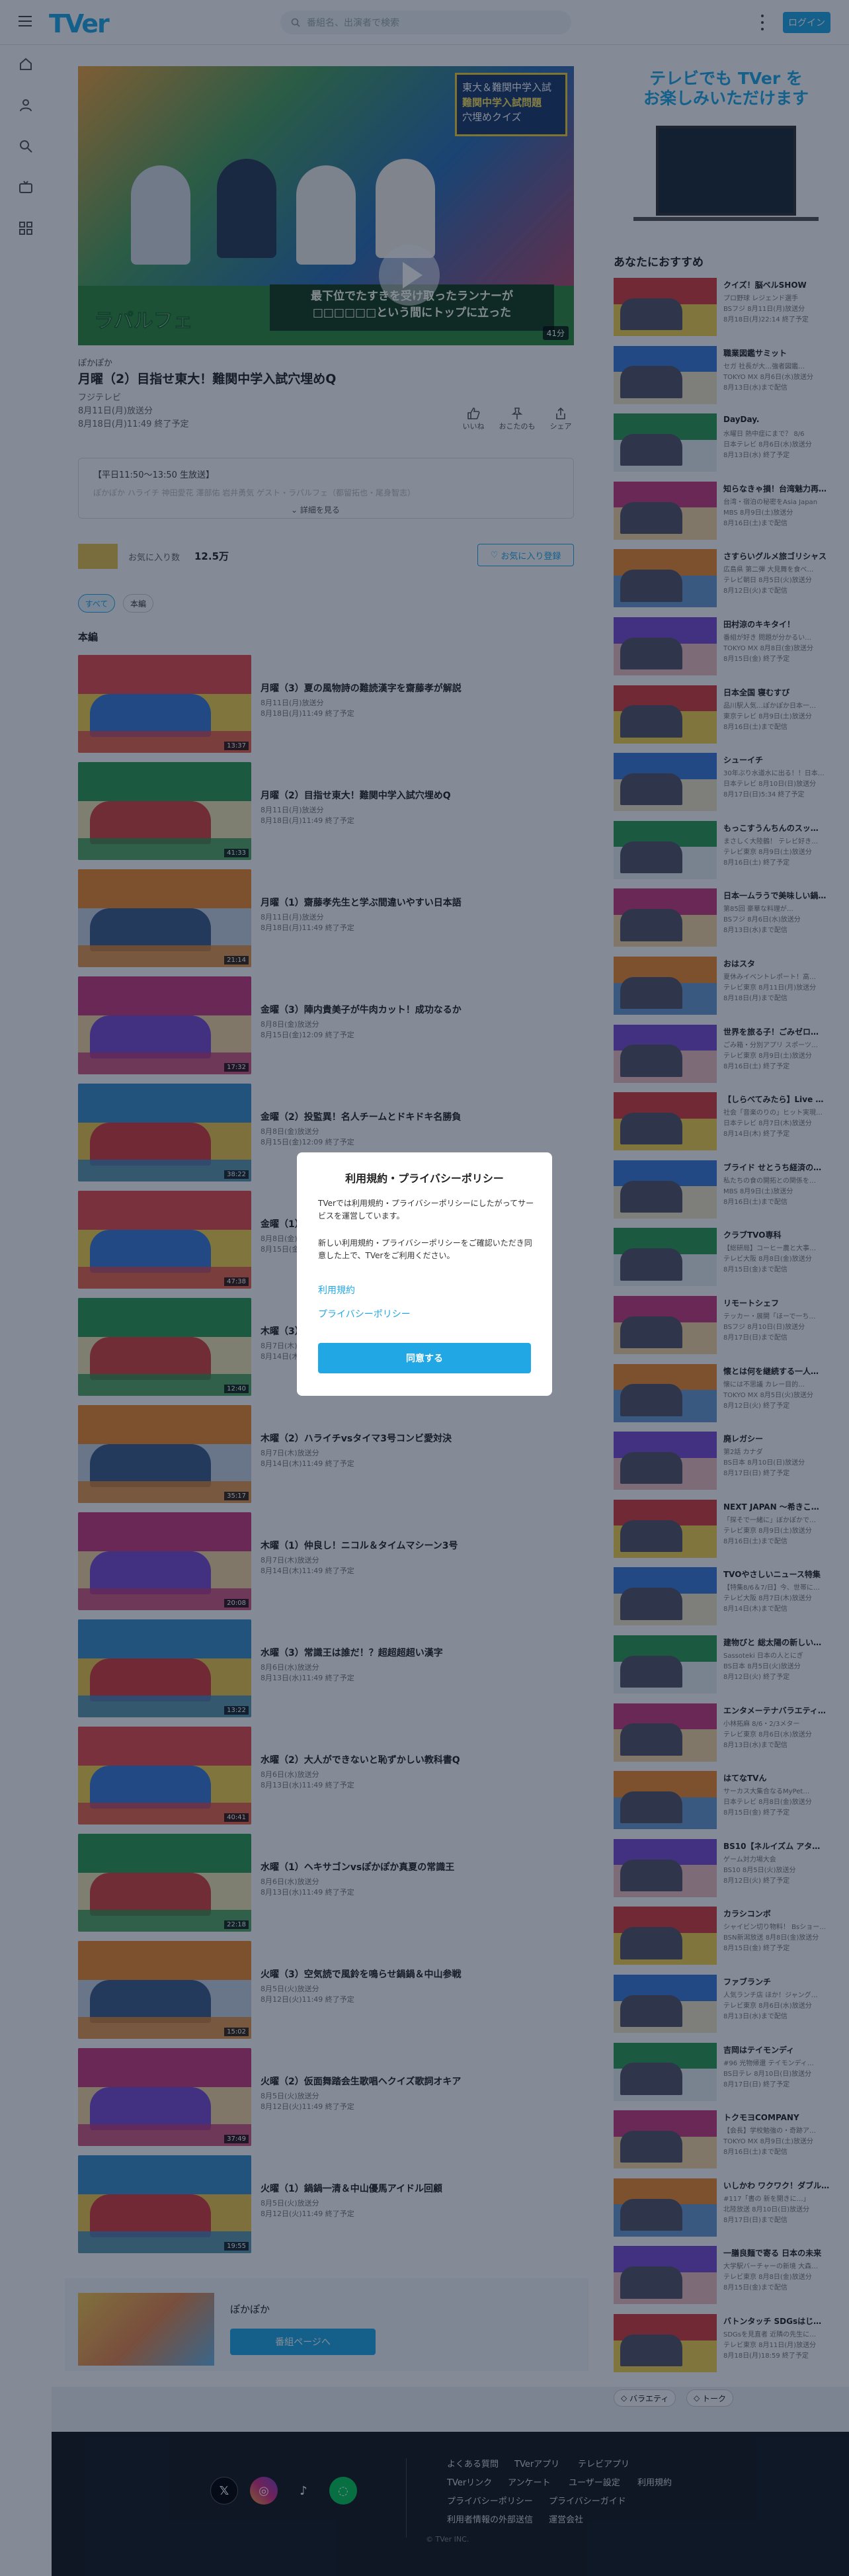 The image size is (849, 2576). I want to click on modal-title: 利用規約・プライバシーポリシー, so click(425, 1178).